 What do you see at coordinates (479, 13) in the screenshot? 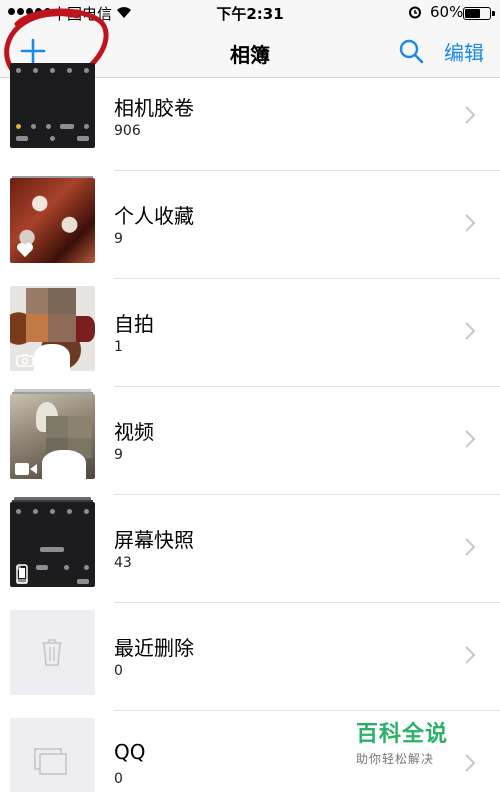
I see `battery-icon` at bounding box center [479, 13].